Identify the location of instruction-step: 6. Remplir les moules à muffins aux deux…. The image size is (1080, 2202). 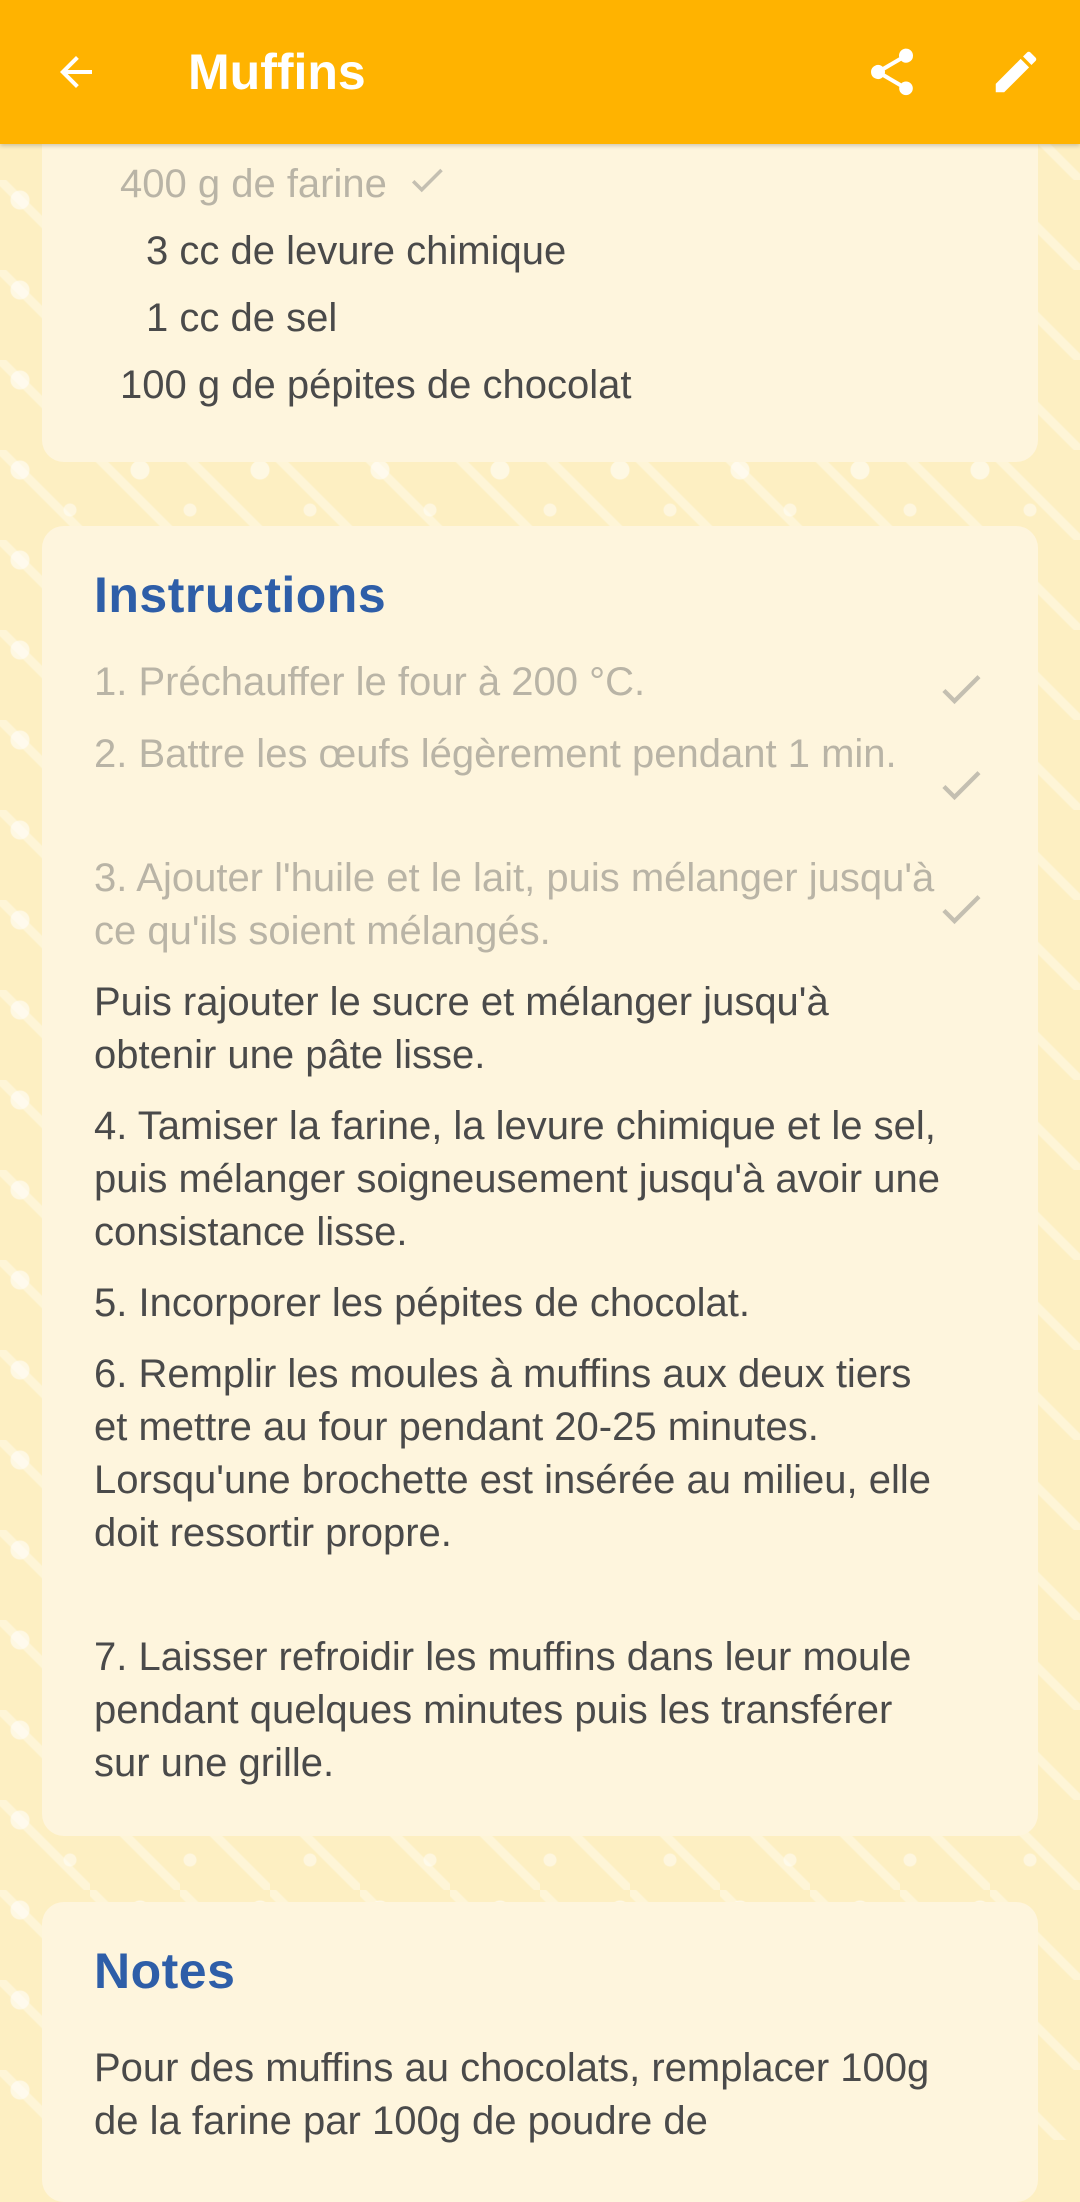
(519, 1454).